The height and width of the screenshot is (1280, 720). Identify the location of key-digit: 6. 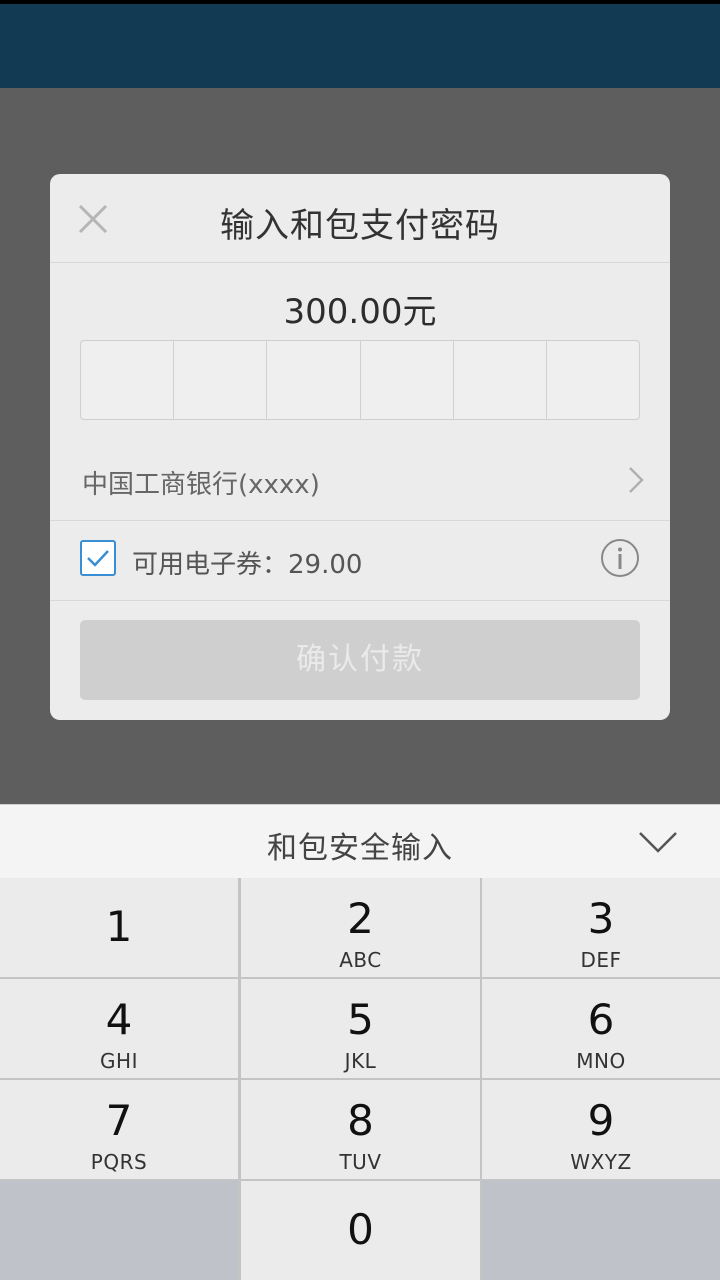
(601, 1019).